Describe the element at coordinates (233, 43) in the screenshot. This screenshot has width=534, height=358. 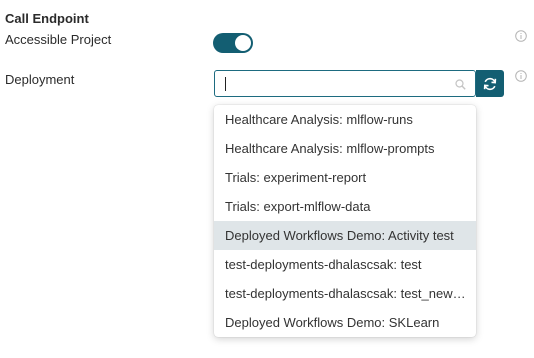
I see `accessible-project-toggle` at that location.